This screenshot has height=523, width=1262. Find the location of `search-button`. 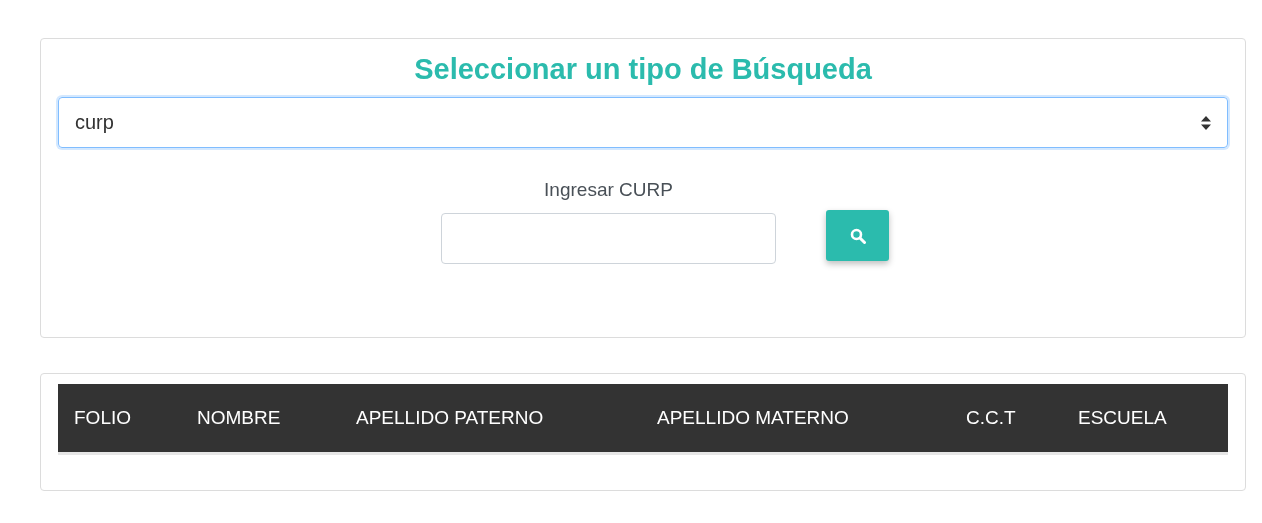

search-button is located at coordinates (857, 235).